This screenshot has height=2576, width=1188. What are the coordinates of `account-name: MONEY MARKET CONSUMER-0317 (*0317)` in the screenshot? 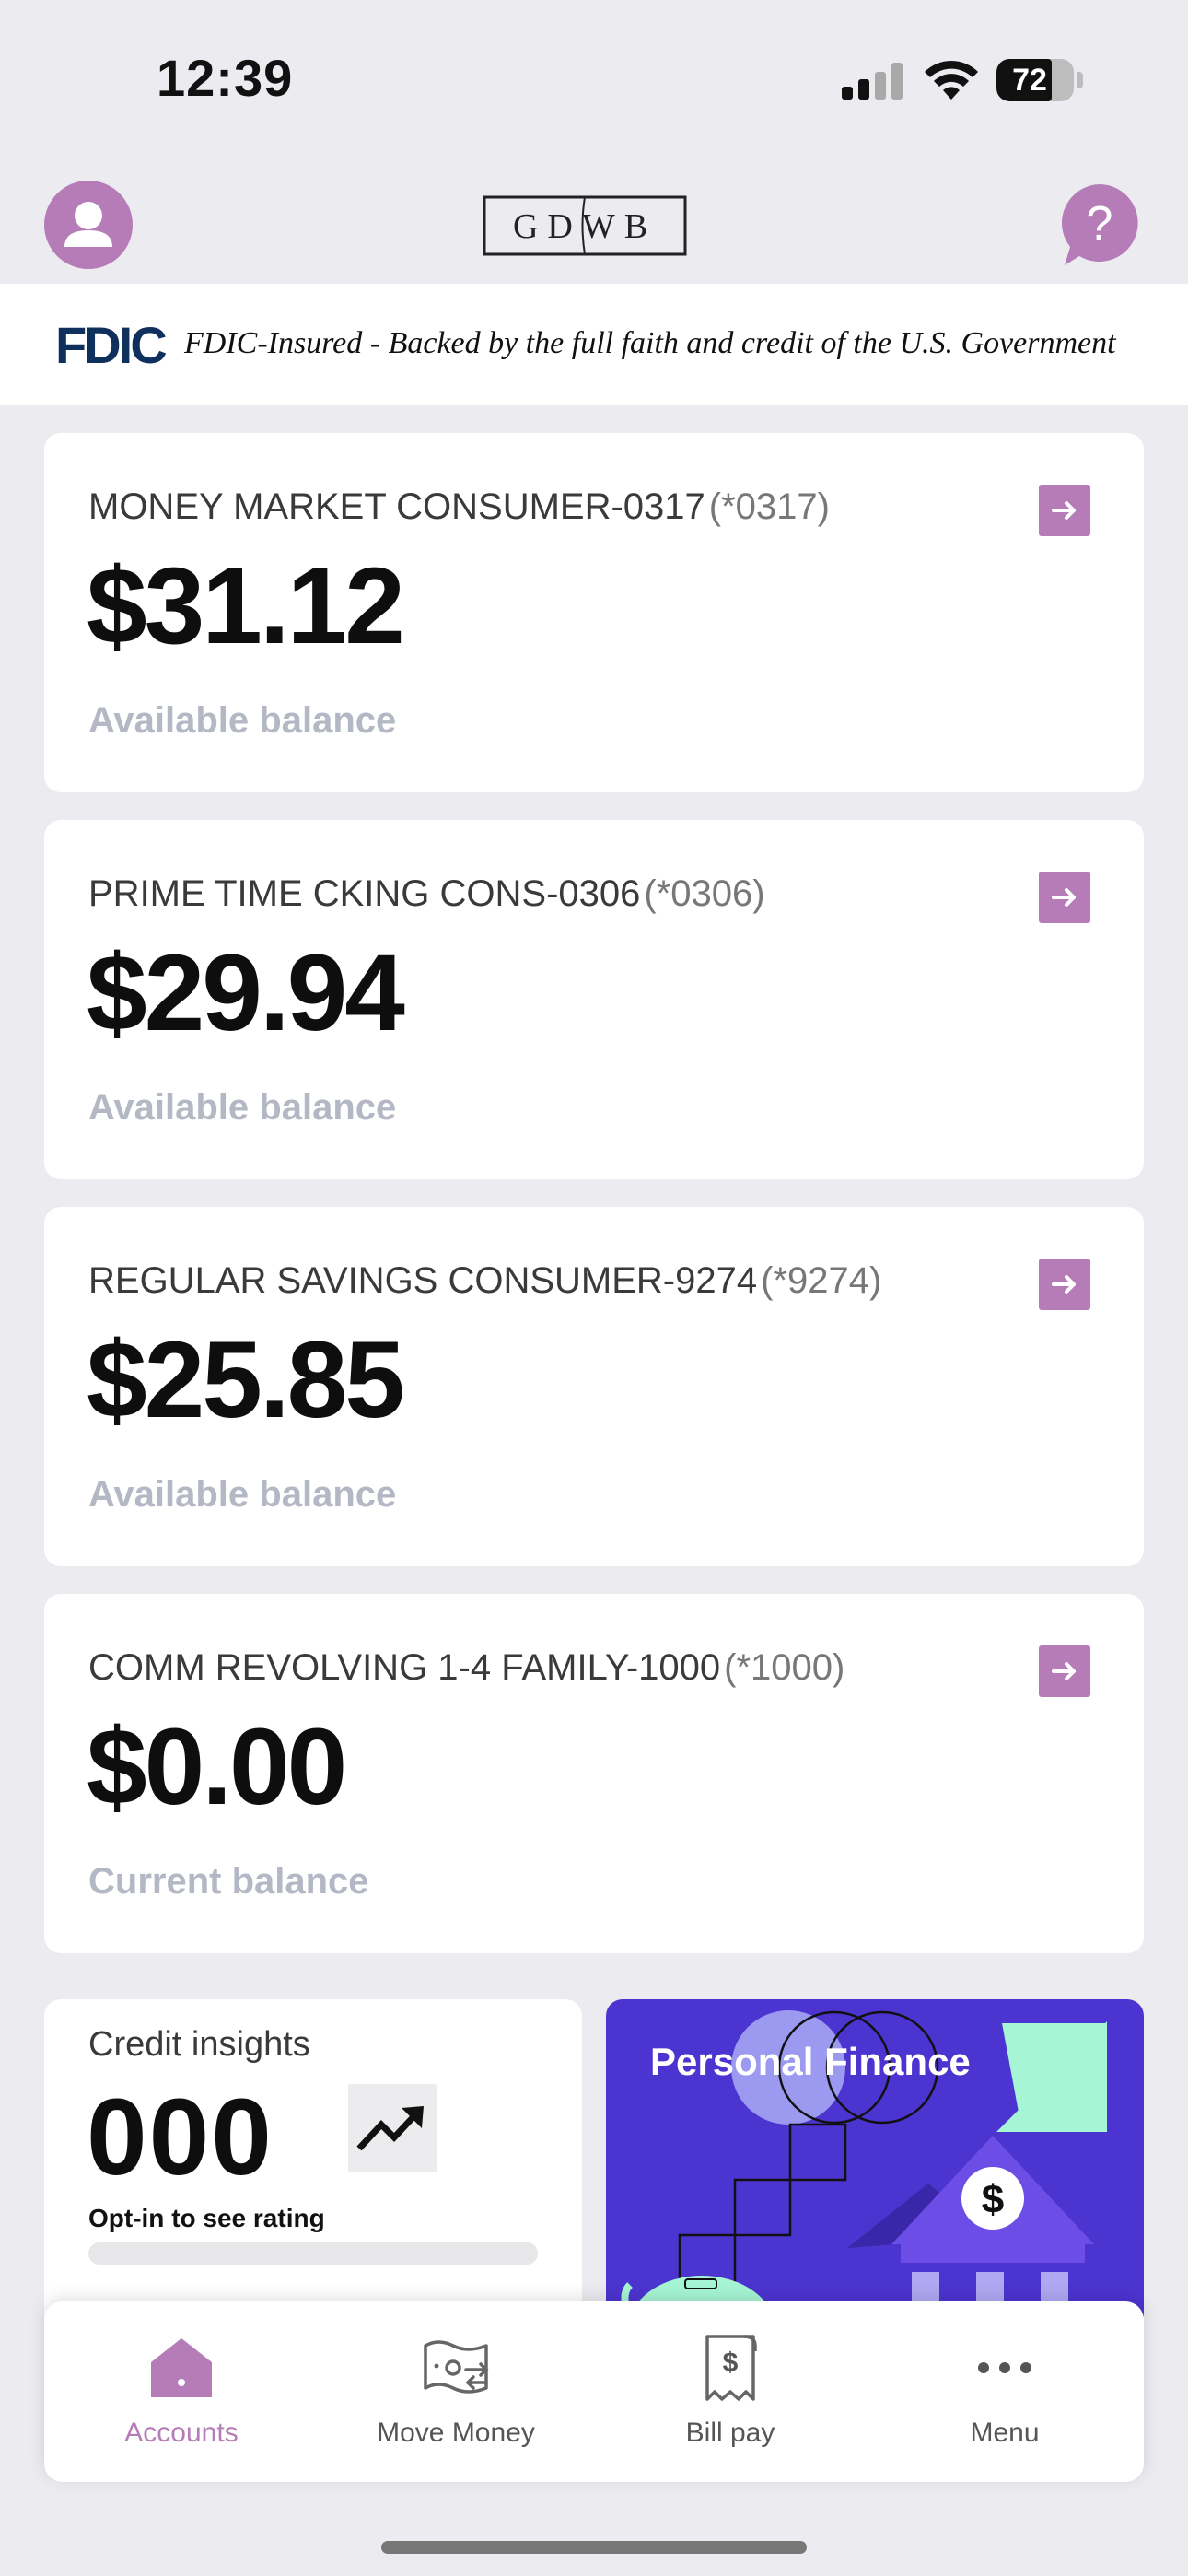 It's located at (459, 506).